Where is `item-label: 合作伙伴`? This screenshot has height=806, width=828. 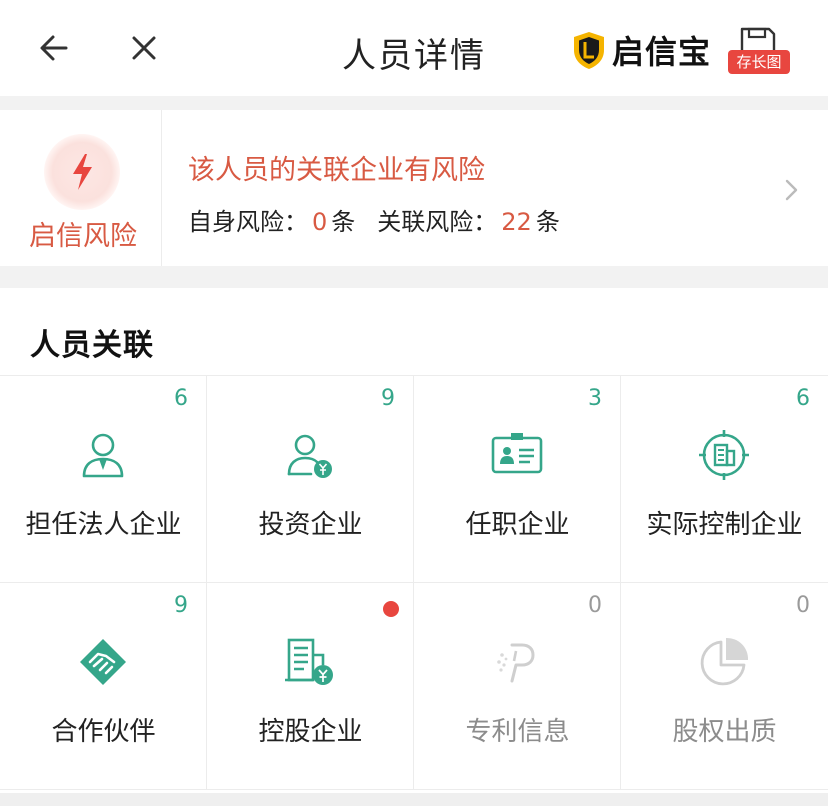 item-label: 合作伙伴 is located at coordinates (103, 732).